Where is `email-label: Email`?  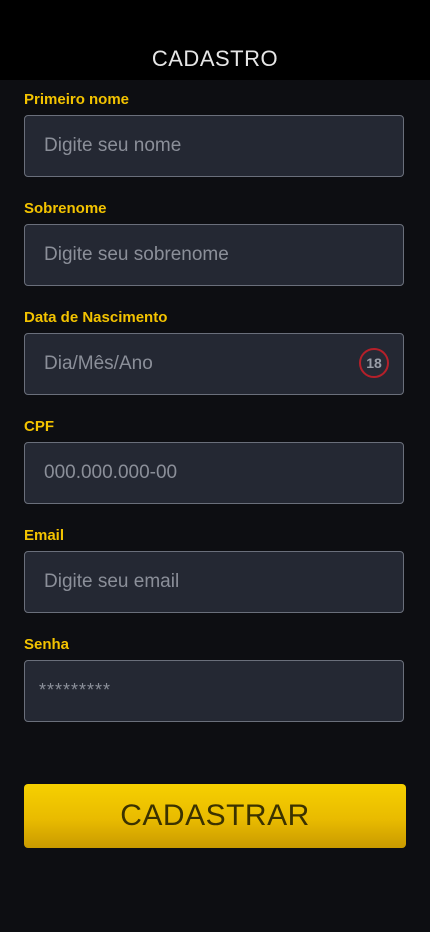
email-label: Email is located at coordinates (44, 535).